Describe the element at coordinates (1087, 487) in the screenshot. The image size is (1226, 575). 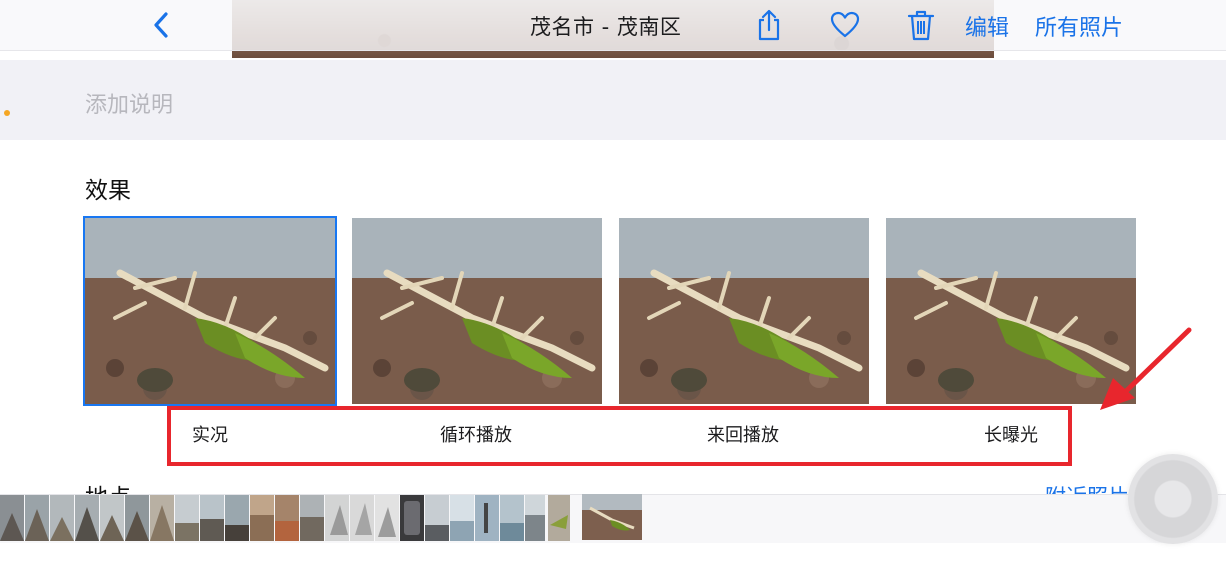
I see `nearby-photos-link: 附近照片` at that location.